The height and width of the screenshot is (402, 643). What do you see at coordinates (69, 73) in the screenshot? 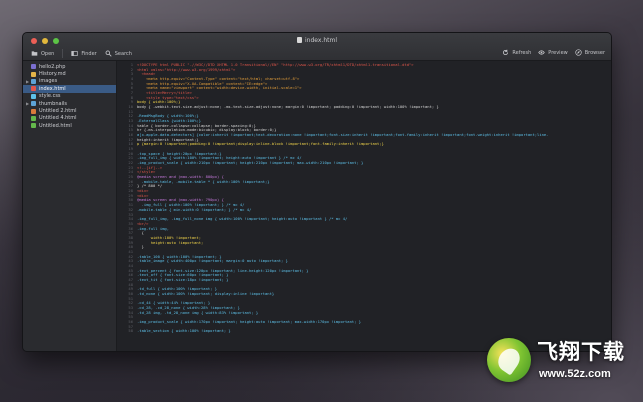
I see `sidebar-file-item: History.md` at bounding box center [69, 73].